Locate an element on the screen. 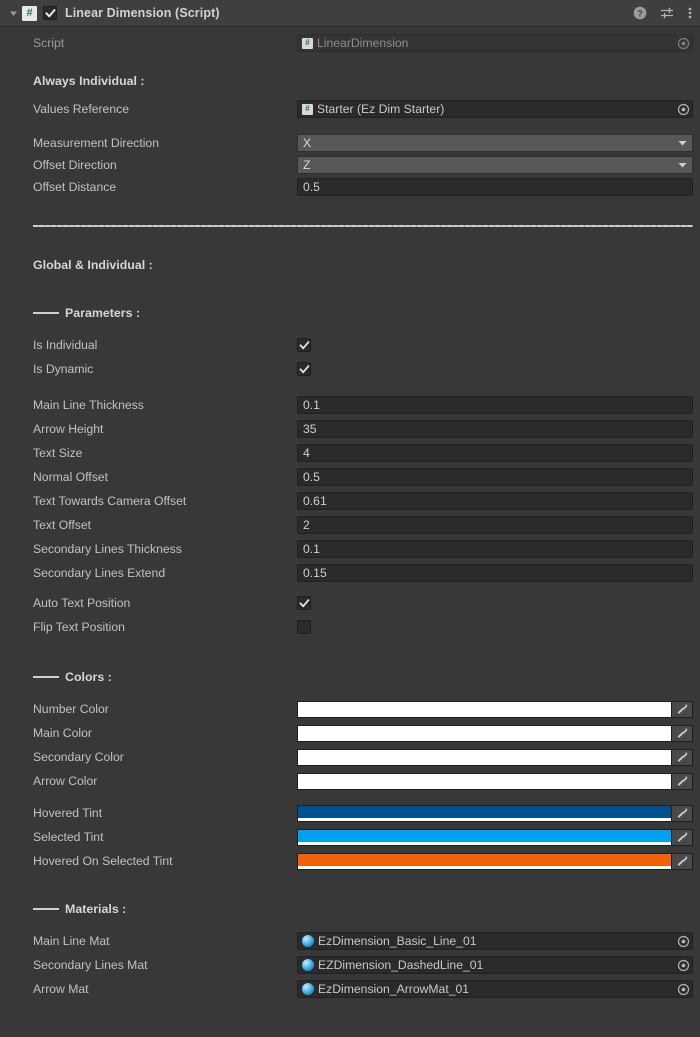  component-header: # Linear Dimension (Script) ? is located at coordinates (350, 13).